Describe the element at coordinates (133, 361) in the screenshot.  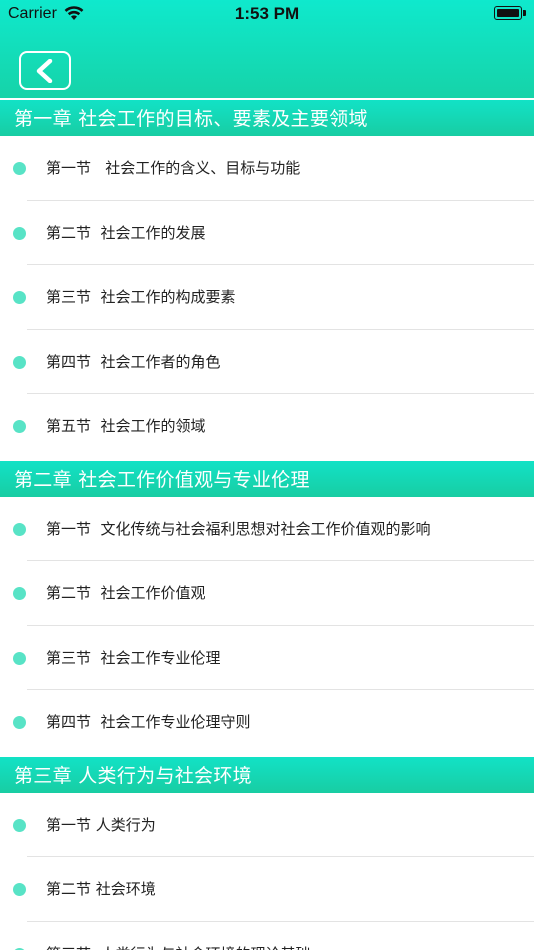
I see `section-label: 第四节 社会工作者的角色` at that location.